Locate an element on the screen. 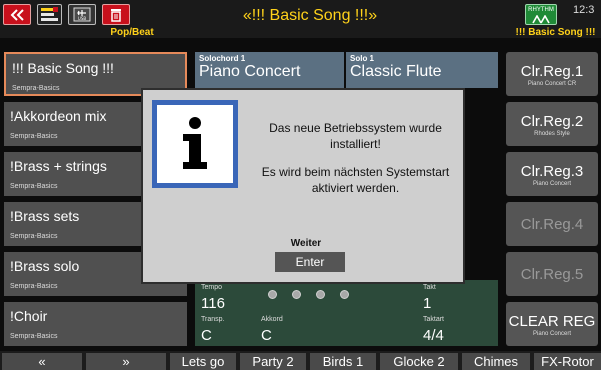  rhythm-button: RHYTHM is located at coordinates (541, 14).